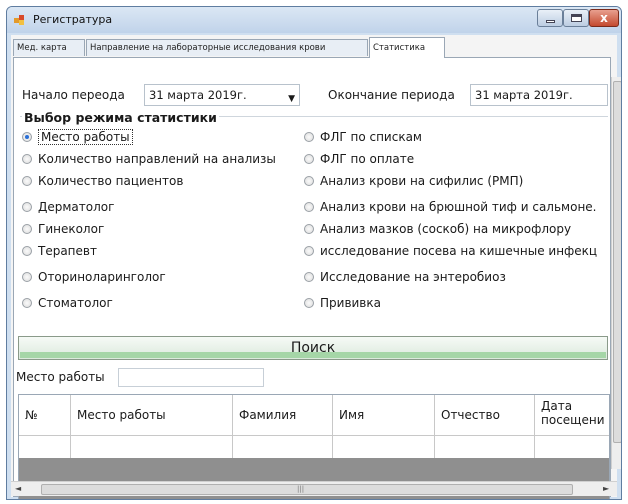  I want to click on scroll-grip-icon: |||, so click(301, 489).